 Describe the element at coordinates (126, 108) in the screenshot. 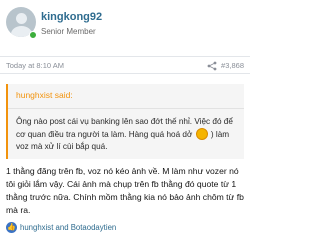

I see `quote-divider` at that location.